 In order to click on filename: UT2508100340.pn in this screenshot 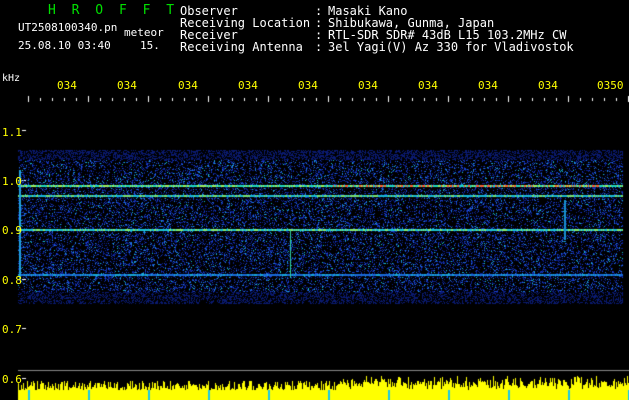, I will do `click(68, 27)`.